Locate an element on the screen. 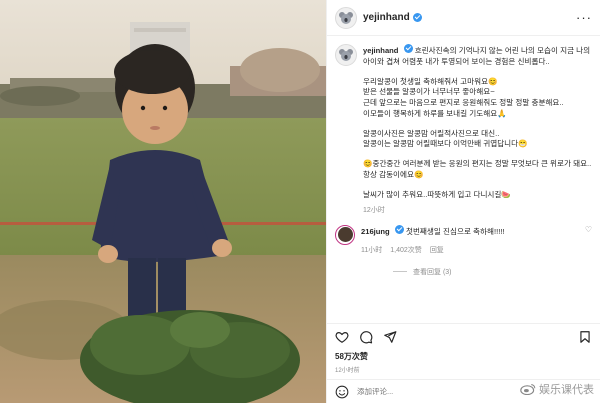  view-replies-button: 查看回复 (3) is located at coordinates (492, 272).